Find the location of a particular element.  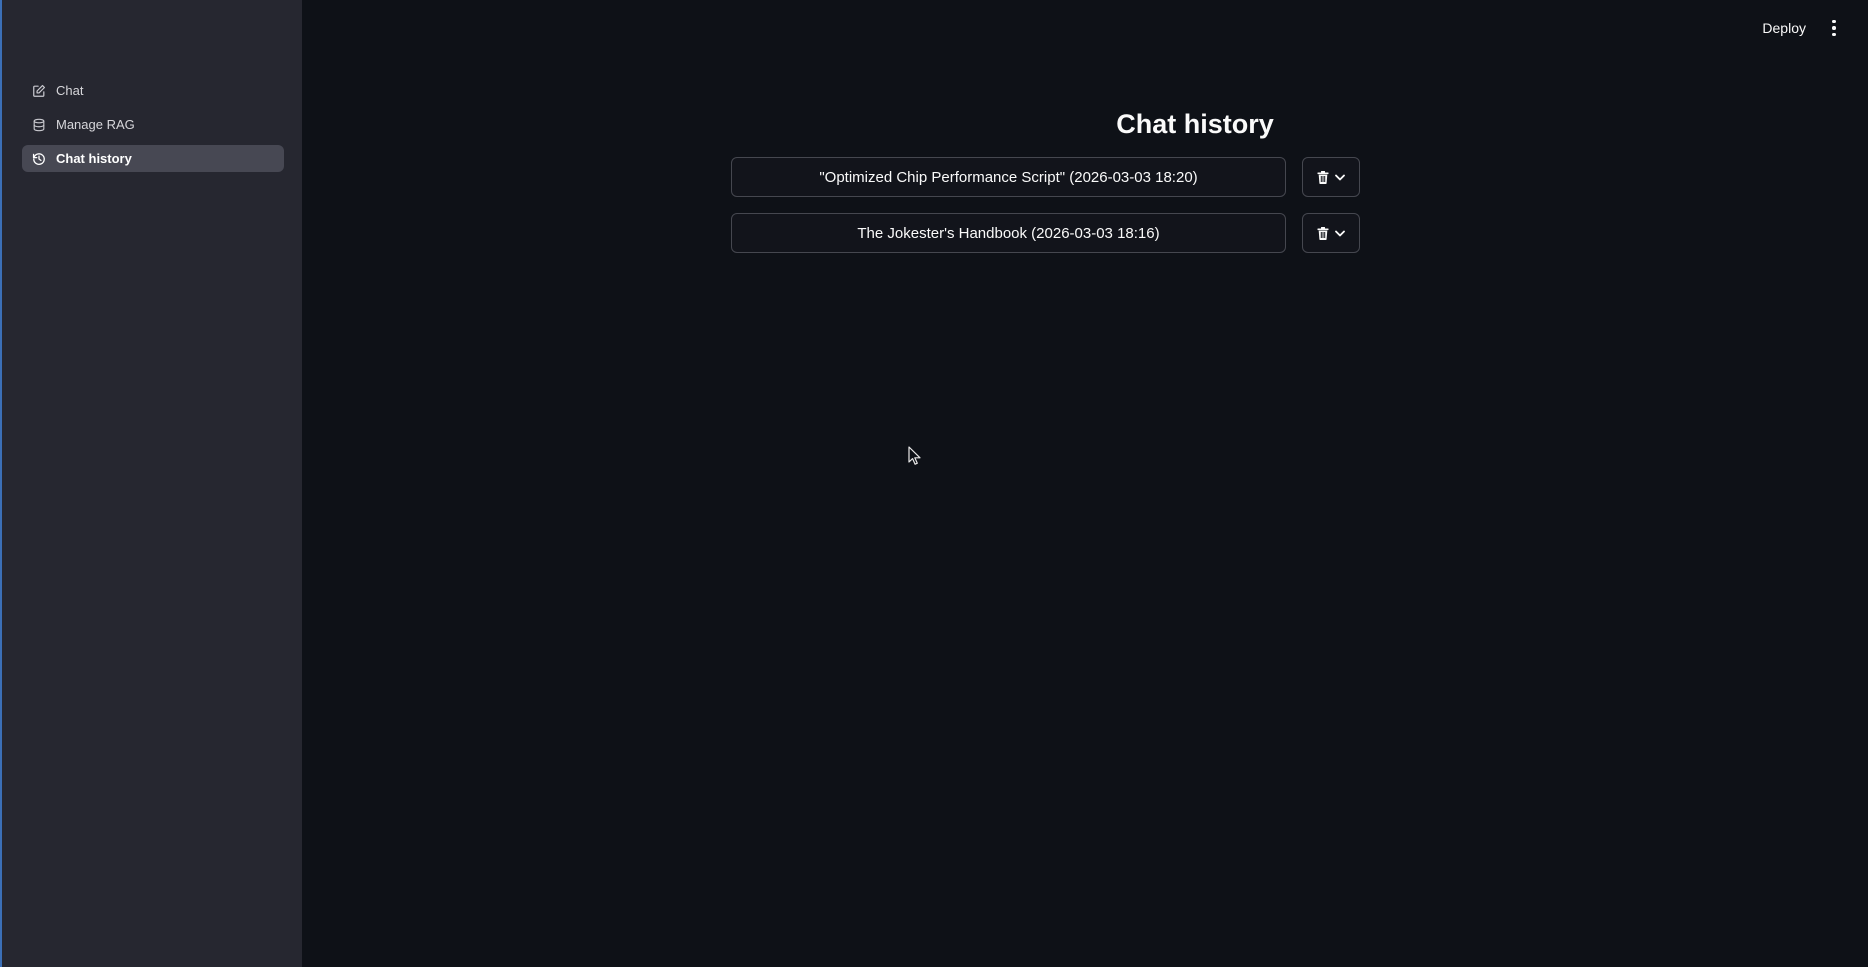

mouse-cursor-icon is located at coordinates (914, 455).